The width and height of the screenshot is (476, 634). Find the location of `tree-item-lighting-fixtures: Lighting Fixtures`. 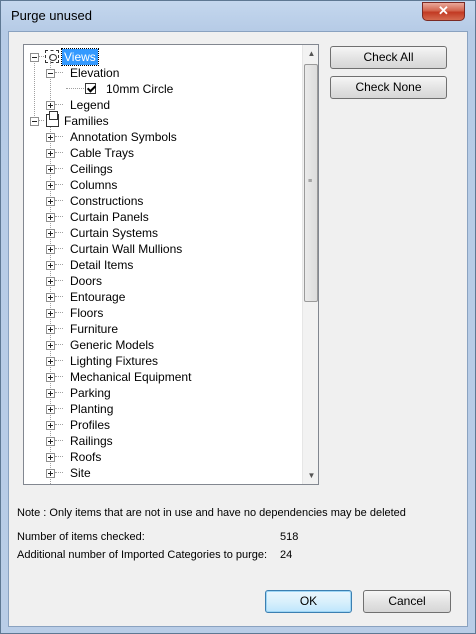

tree-item-lighting-fixtures: Lighting Fixtures is located at coordinates (163, 361).